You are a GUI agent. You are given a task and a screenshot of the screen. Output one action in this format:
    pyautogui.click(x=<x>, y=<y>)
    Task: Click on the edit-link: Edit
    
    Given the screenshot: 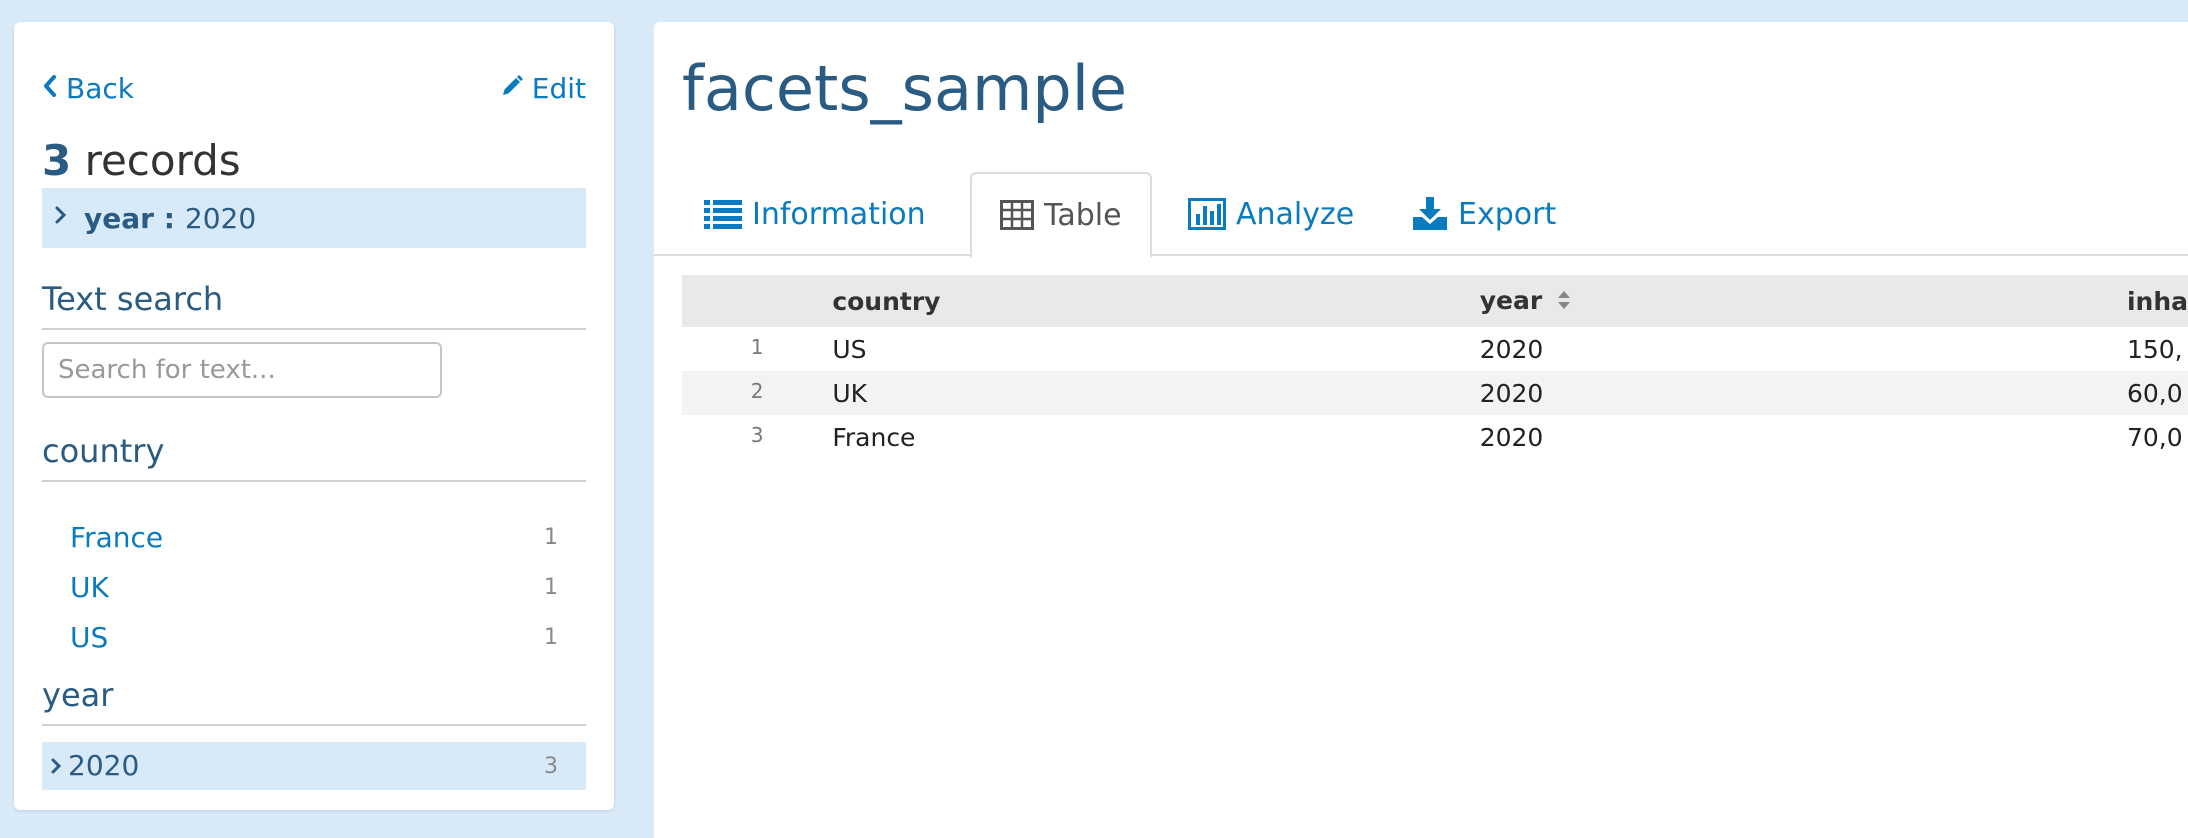 What is the action you would take?
    pyautogui.click(x=543, y=88)
    